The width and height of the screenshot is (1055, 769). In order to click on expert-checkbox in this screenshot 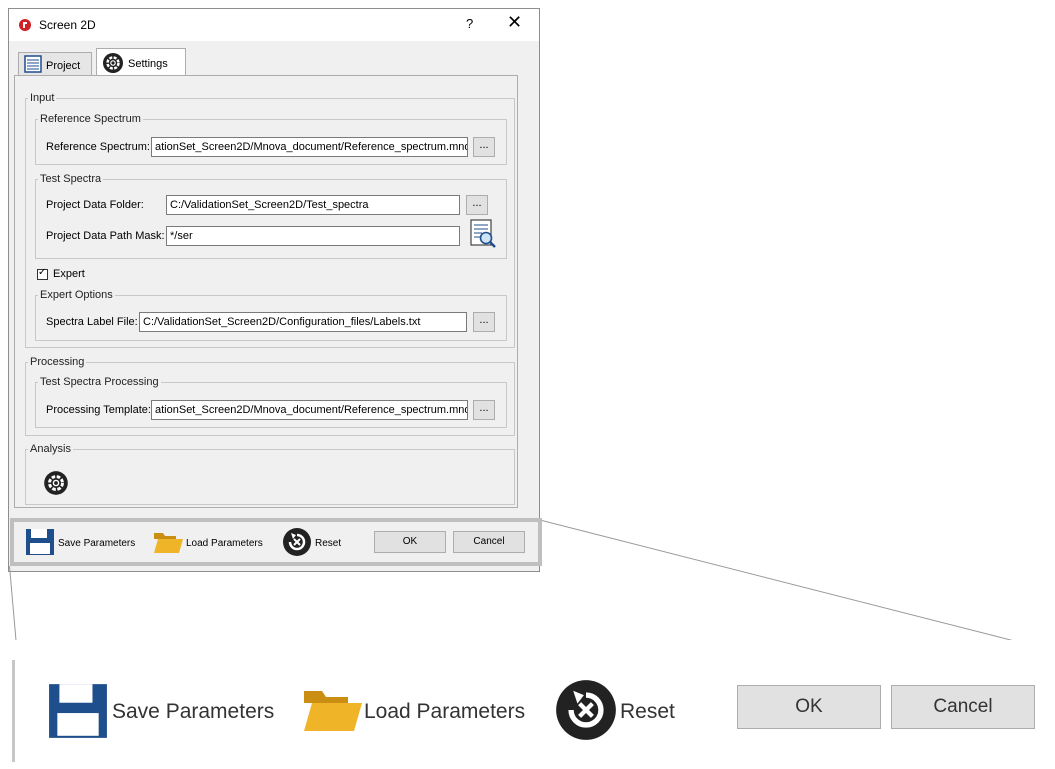, I will do `click(42, 273)`.